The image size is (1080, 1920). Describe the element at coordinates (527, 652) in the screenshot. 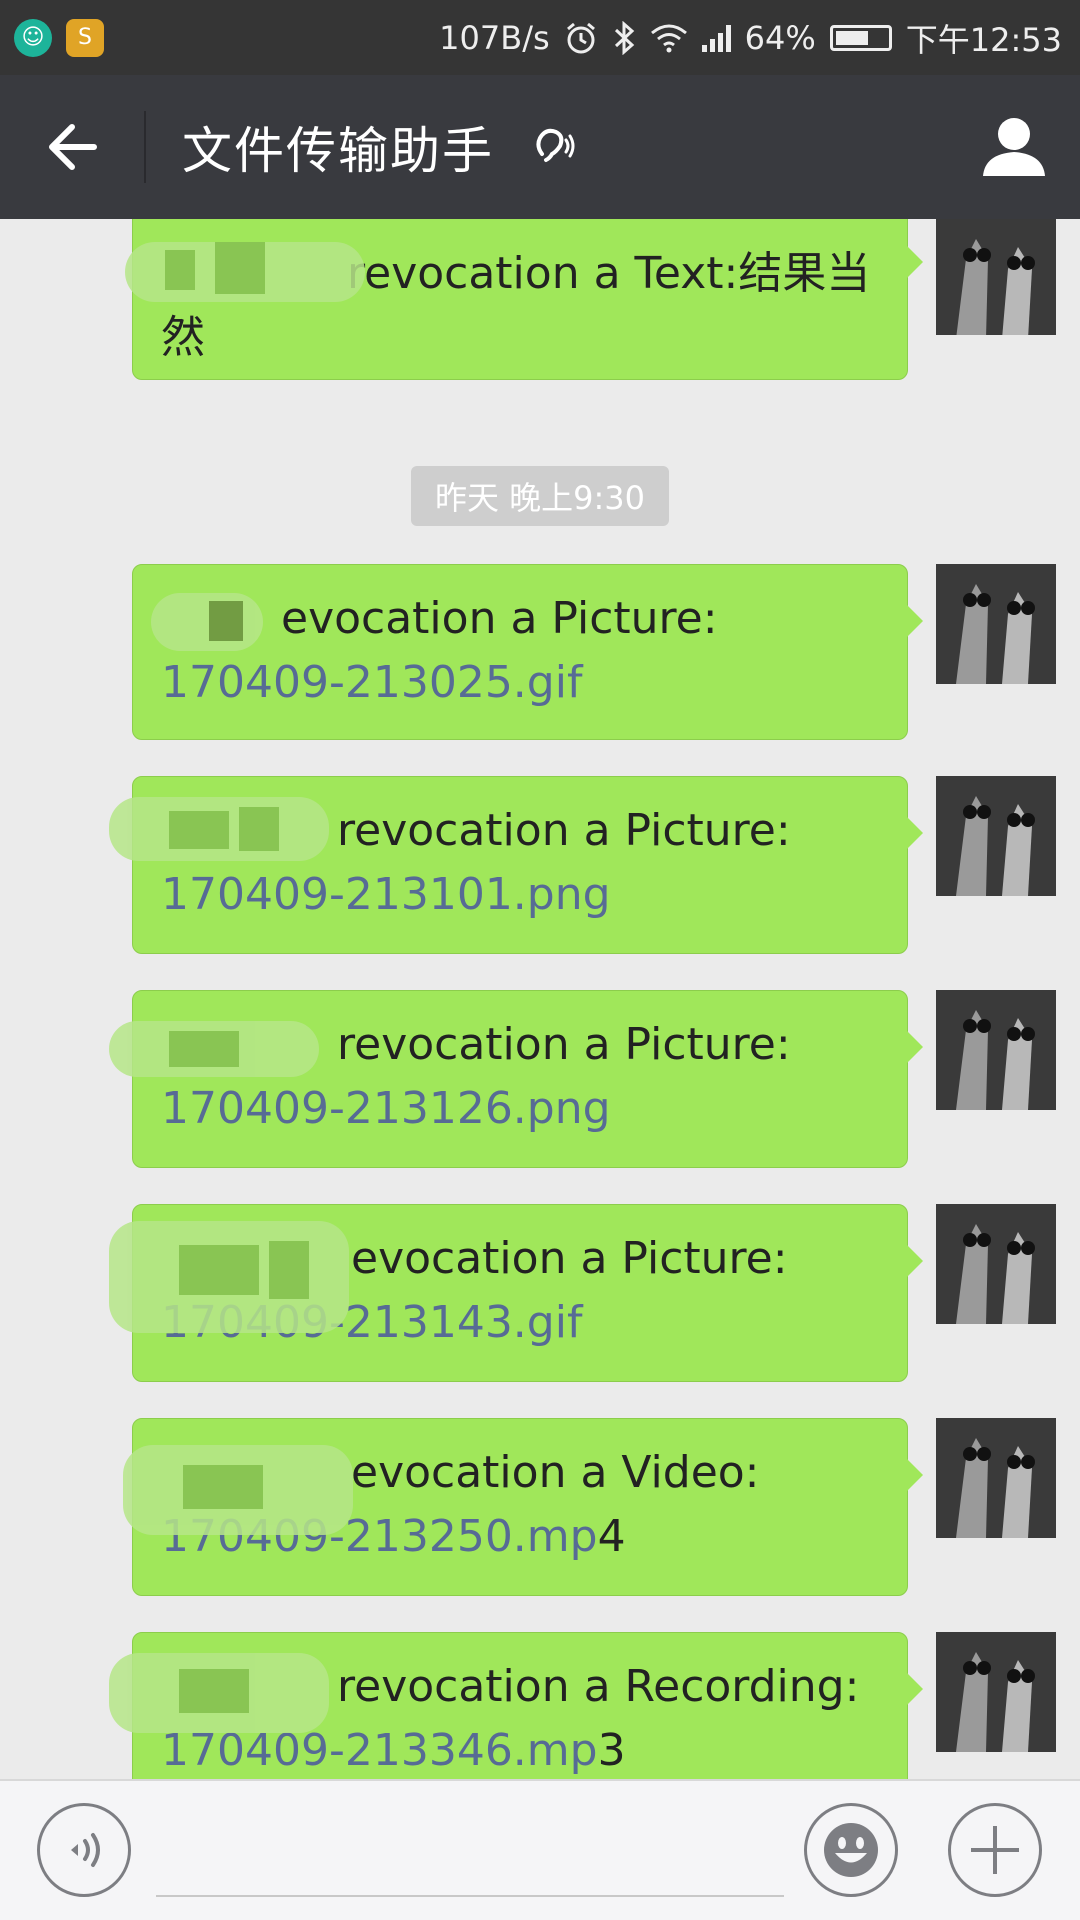

I see `message-bubble-2: evocation a Picture: 170409-213025.gif` at that location.